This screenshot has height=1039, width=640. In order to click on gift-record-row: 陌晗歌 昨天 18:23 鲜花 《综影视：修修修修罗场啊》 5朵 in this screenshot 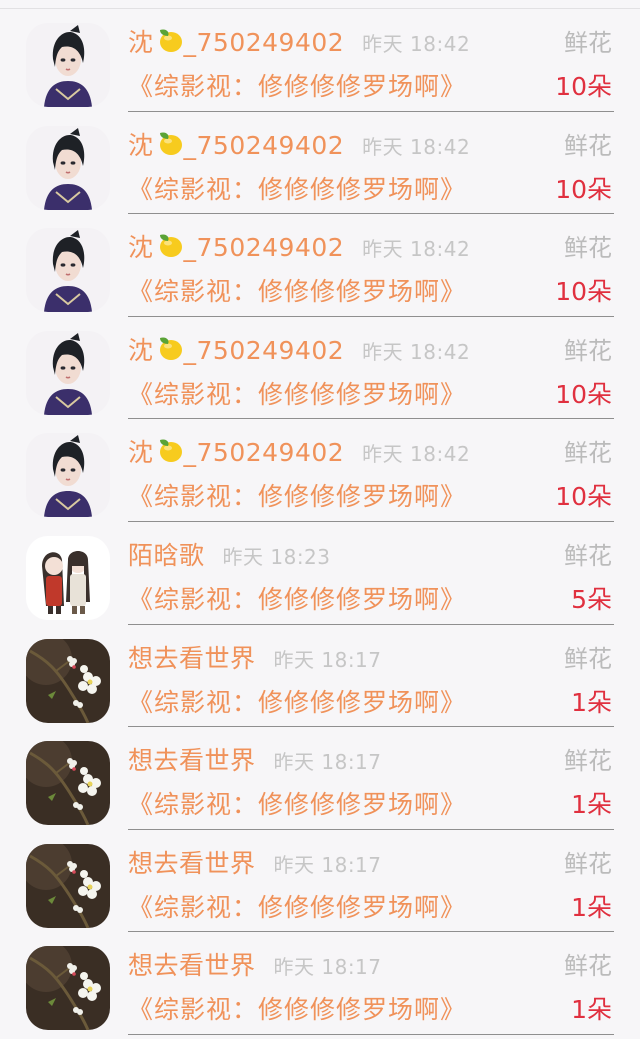, I will do `click(320, 573)`.